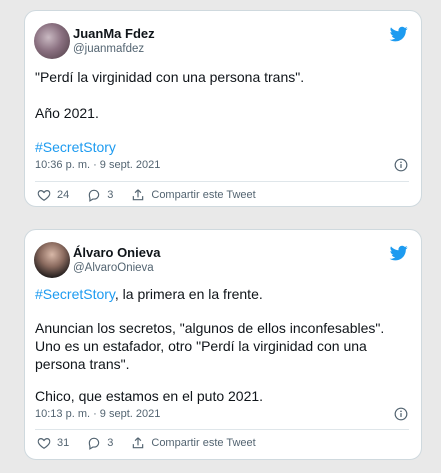  Describe the element at coordinates (67, 113) in the screenshot. I see `tweet-text-line: Año 2021.` at that location.